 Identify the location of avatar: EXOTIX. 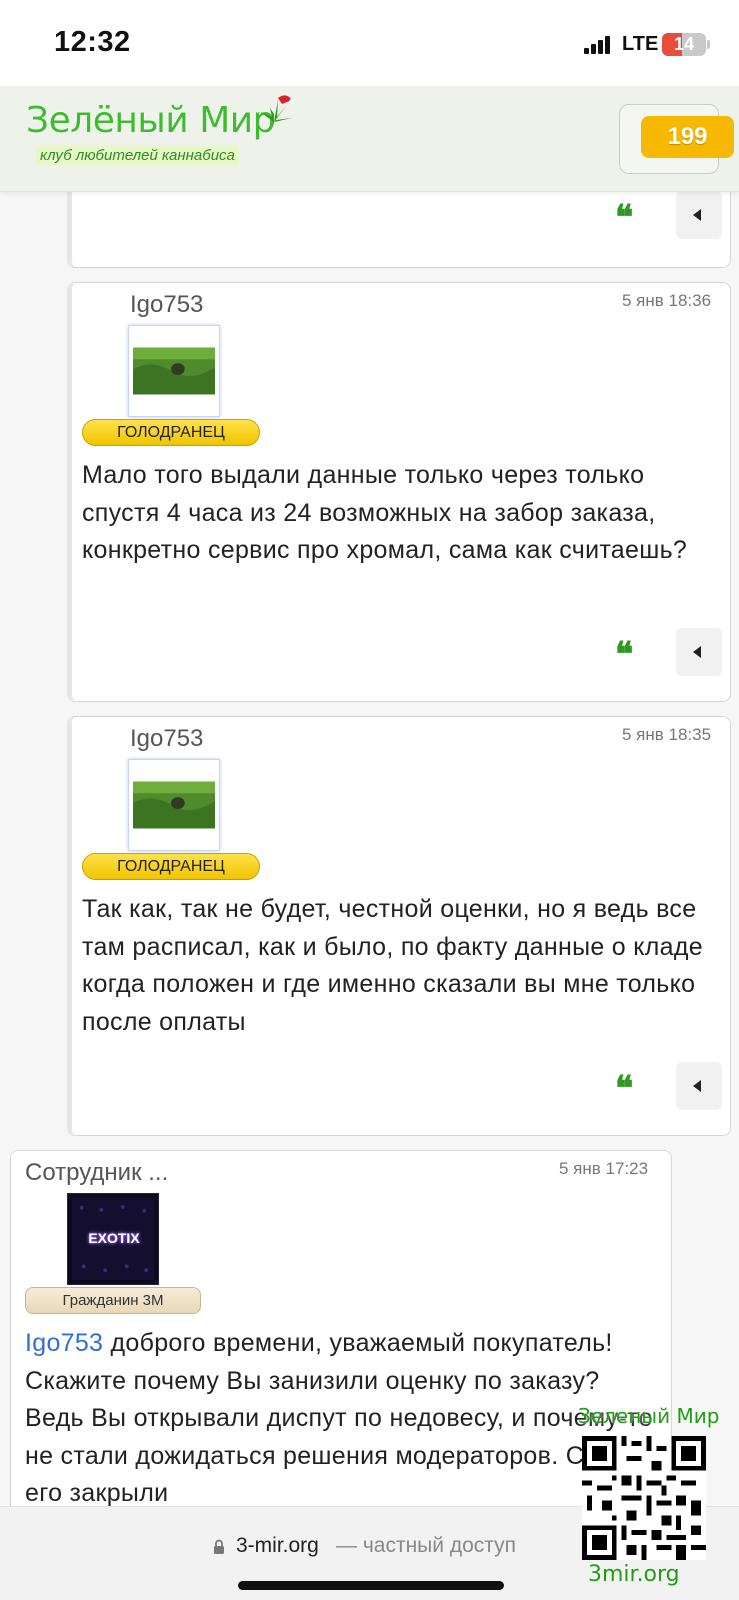
(113, 1239).